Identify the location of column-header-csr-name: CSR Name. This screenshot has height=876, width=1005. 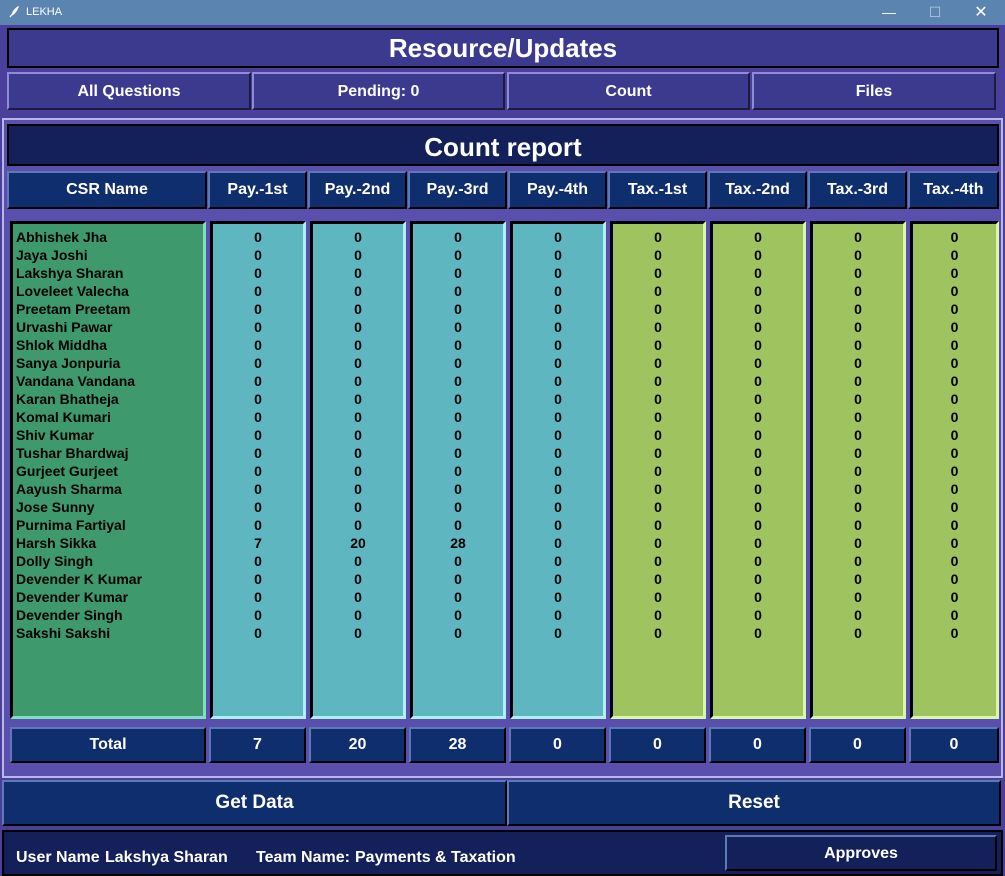
(107, 190).